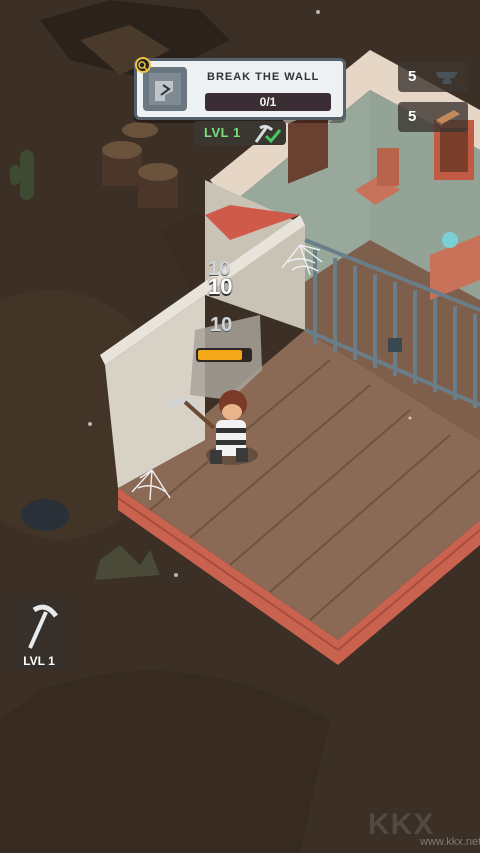  What do you see at coordinates (412, 116) in the screenshot?
I see `wood-count: 5` at bounding box center [412, 116].